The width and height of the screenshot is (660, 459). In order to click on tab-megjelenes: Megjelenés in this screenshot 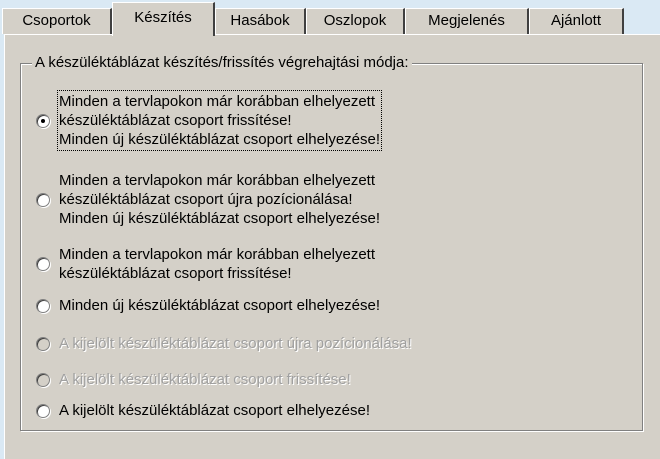, I will do `click(467, 21)`.